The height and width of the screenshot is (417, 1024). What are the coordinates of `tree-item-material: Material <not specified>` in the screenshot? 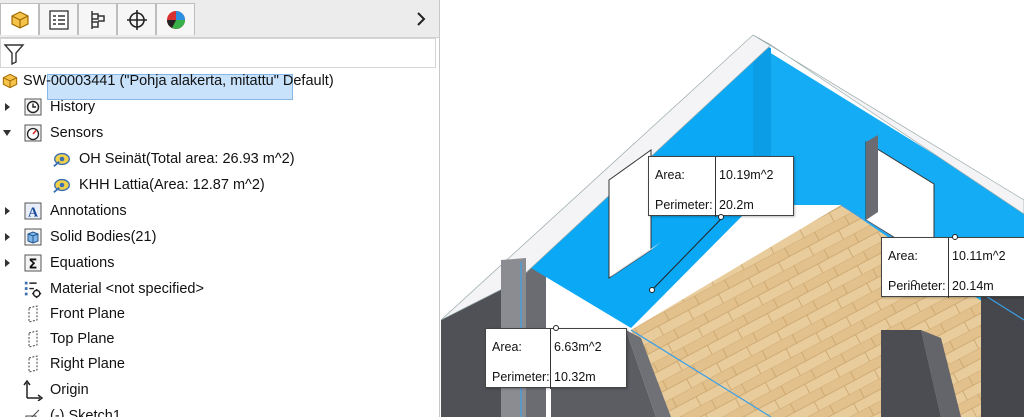 It's located at (219, 288).